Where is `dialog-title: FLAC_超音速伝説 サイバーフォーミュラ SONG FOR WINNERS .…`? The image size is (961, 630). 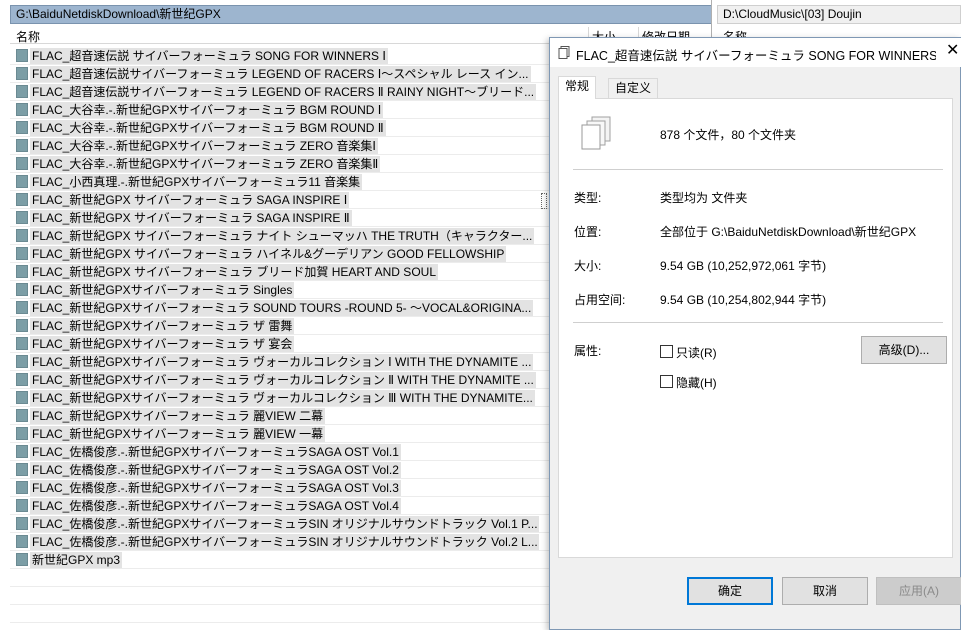
dialog-title: FLAC_超音速伝説 サイバーフォーミュラ SONG FOR WINNERS .… is located at coordinates (756, 56).